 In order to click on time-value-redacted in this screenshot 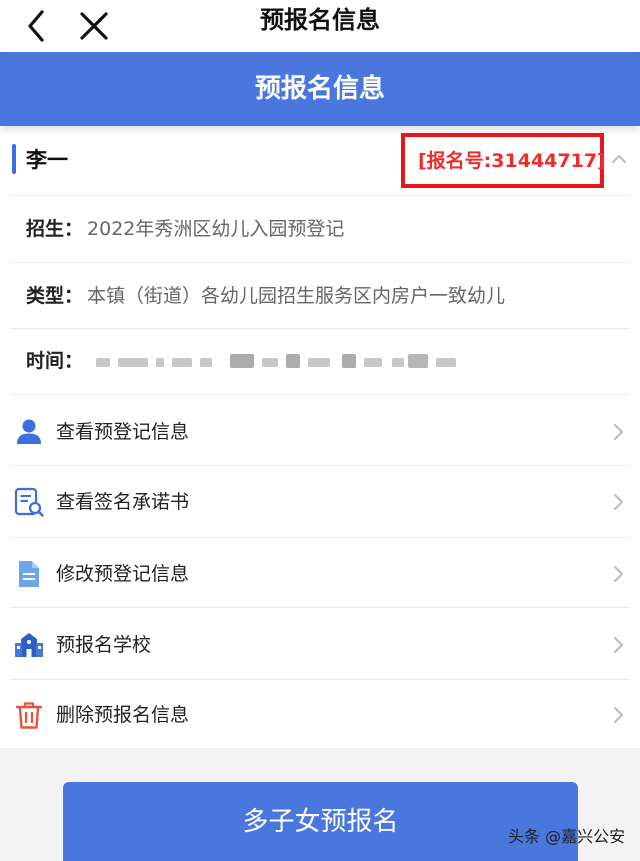, I will do `click(279, 363)`.